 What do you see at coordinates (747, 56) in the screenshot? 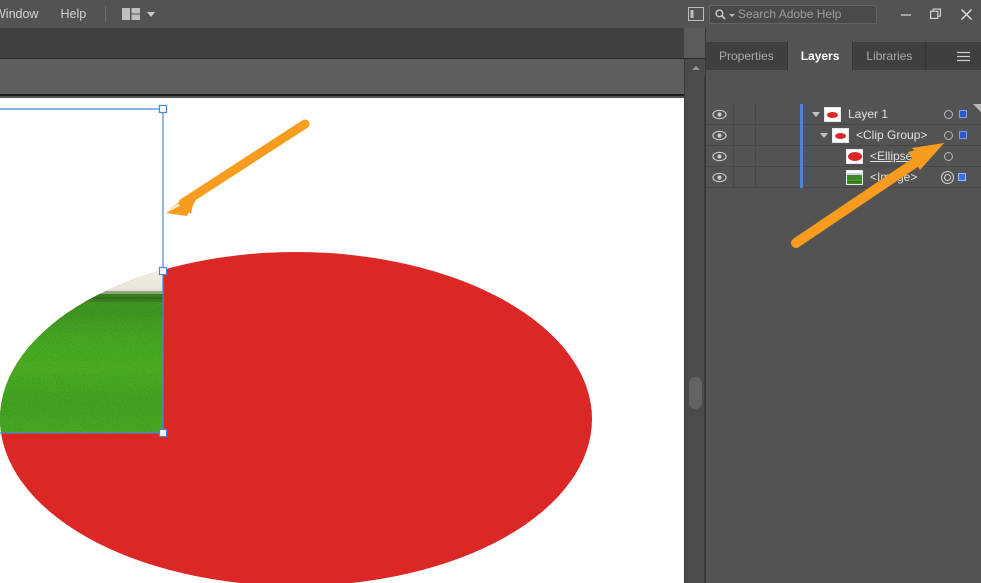
I see `tab-properties: Properties` at bounding box center [747, 56].